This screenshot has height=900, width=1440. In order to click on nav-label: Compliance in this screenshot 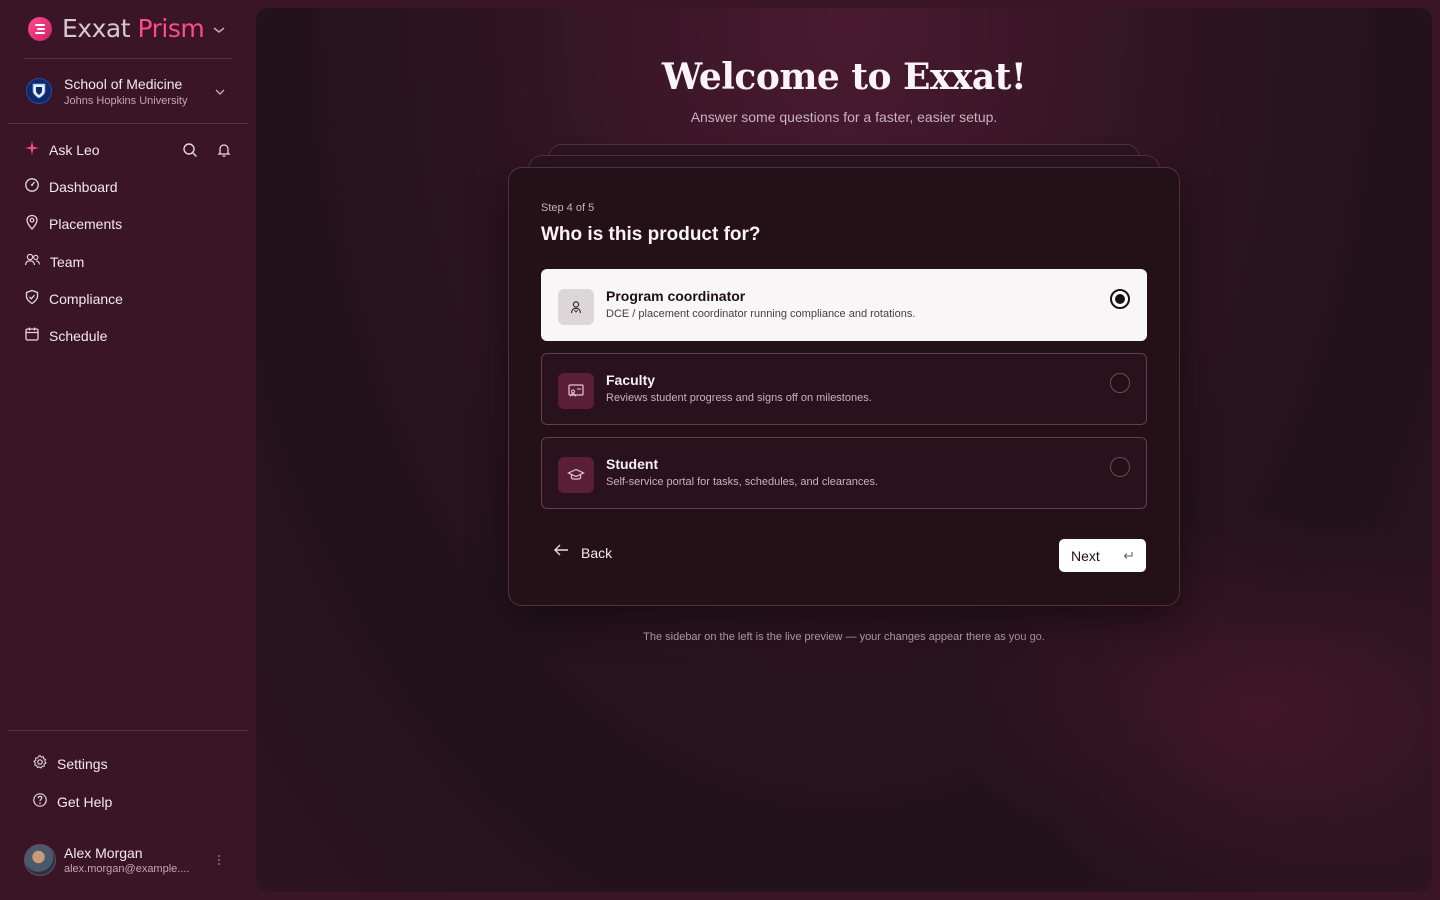, I will do `click(86, 299)`.